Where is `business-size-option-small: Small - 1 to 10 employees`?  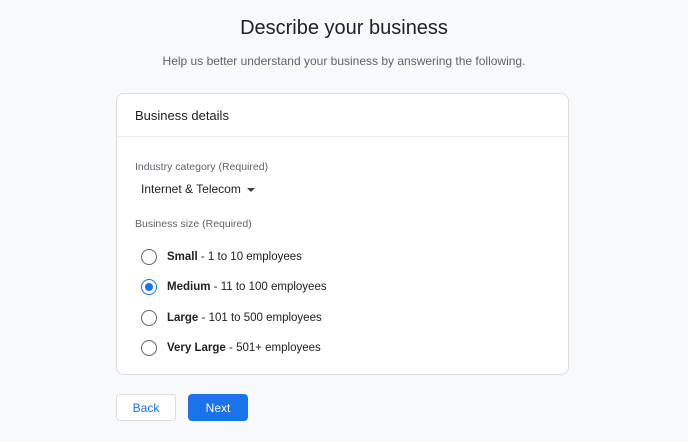
business-size-option-small: Small - 1 to 10 employees is located at coordinates (234, 257).